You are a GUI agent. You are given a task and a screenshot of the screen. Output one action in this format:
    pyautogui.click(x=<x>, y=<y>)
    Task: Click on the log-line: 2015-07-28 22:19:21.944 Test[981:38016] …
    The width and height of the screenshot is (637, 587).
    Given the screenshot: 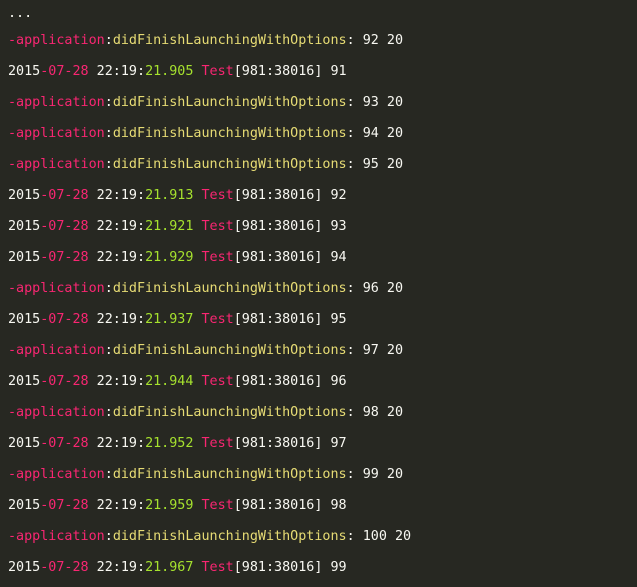 What is the action you would take?
    pyautogui.click(x=322, y=381)
    